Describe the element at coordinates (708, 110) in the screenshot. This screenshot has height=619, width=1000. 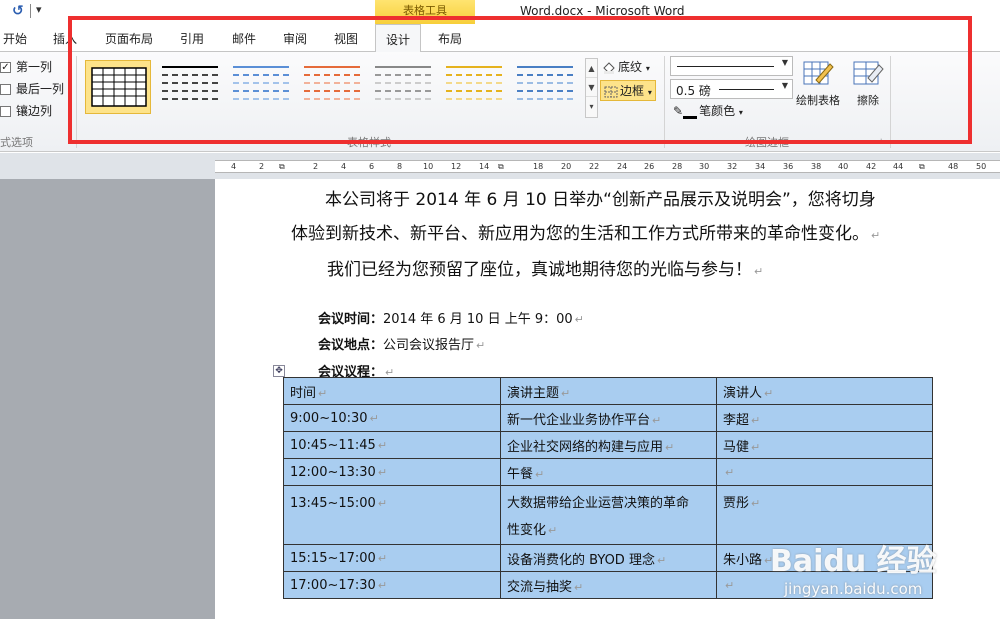
I see `pen-color-button: ✎ 笔颜色 ▾` at that location.